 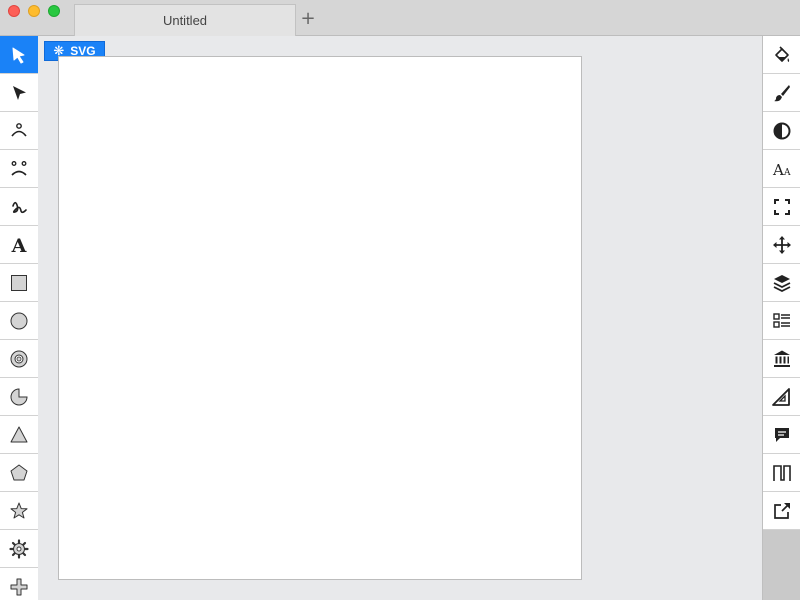 I want to click on export-tool, so click(x=781, y=511).